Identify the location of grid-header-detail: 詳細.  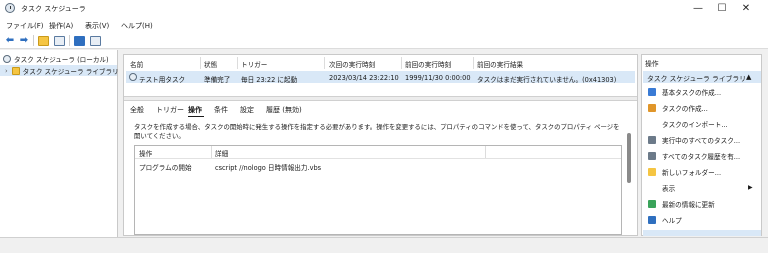
(221, 153).